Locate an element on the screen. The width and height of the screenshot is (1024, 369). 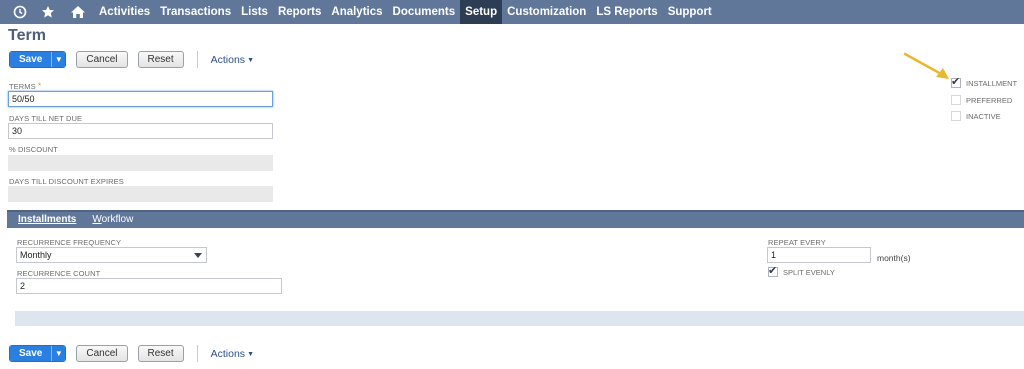
installment-checkbox-row: ✔ INSTALLMENT is located at coordinates (984, 82).